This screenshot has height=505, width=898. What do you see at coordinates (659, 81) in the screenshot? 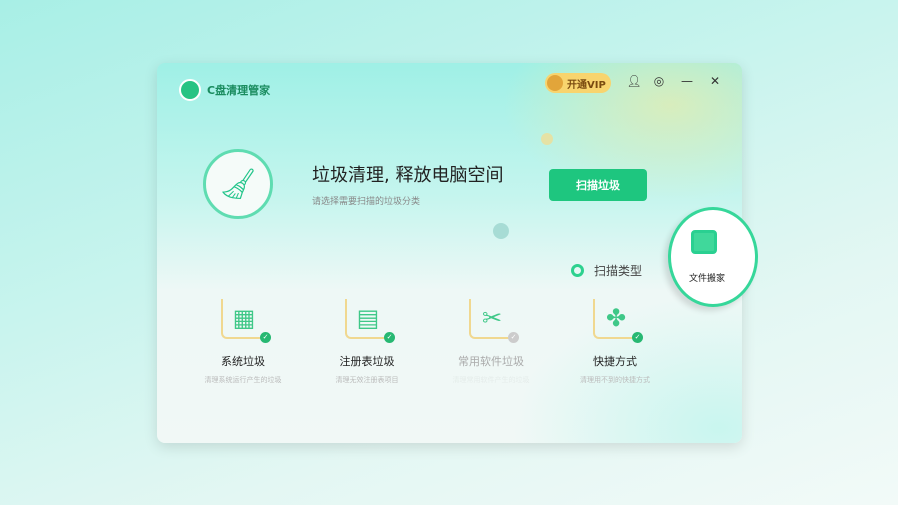
I see `settings-icon: ◎` at bounding box center [659, 81].